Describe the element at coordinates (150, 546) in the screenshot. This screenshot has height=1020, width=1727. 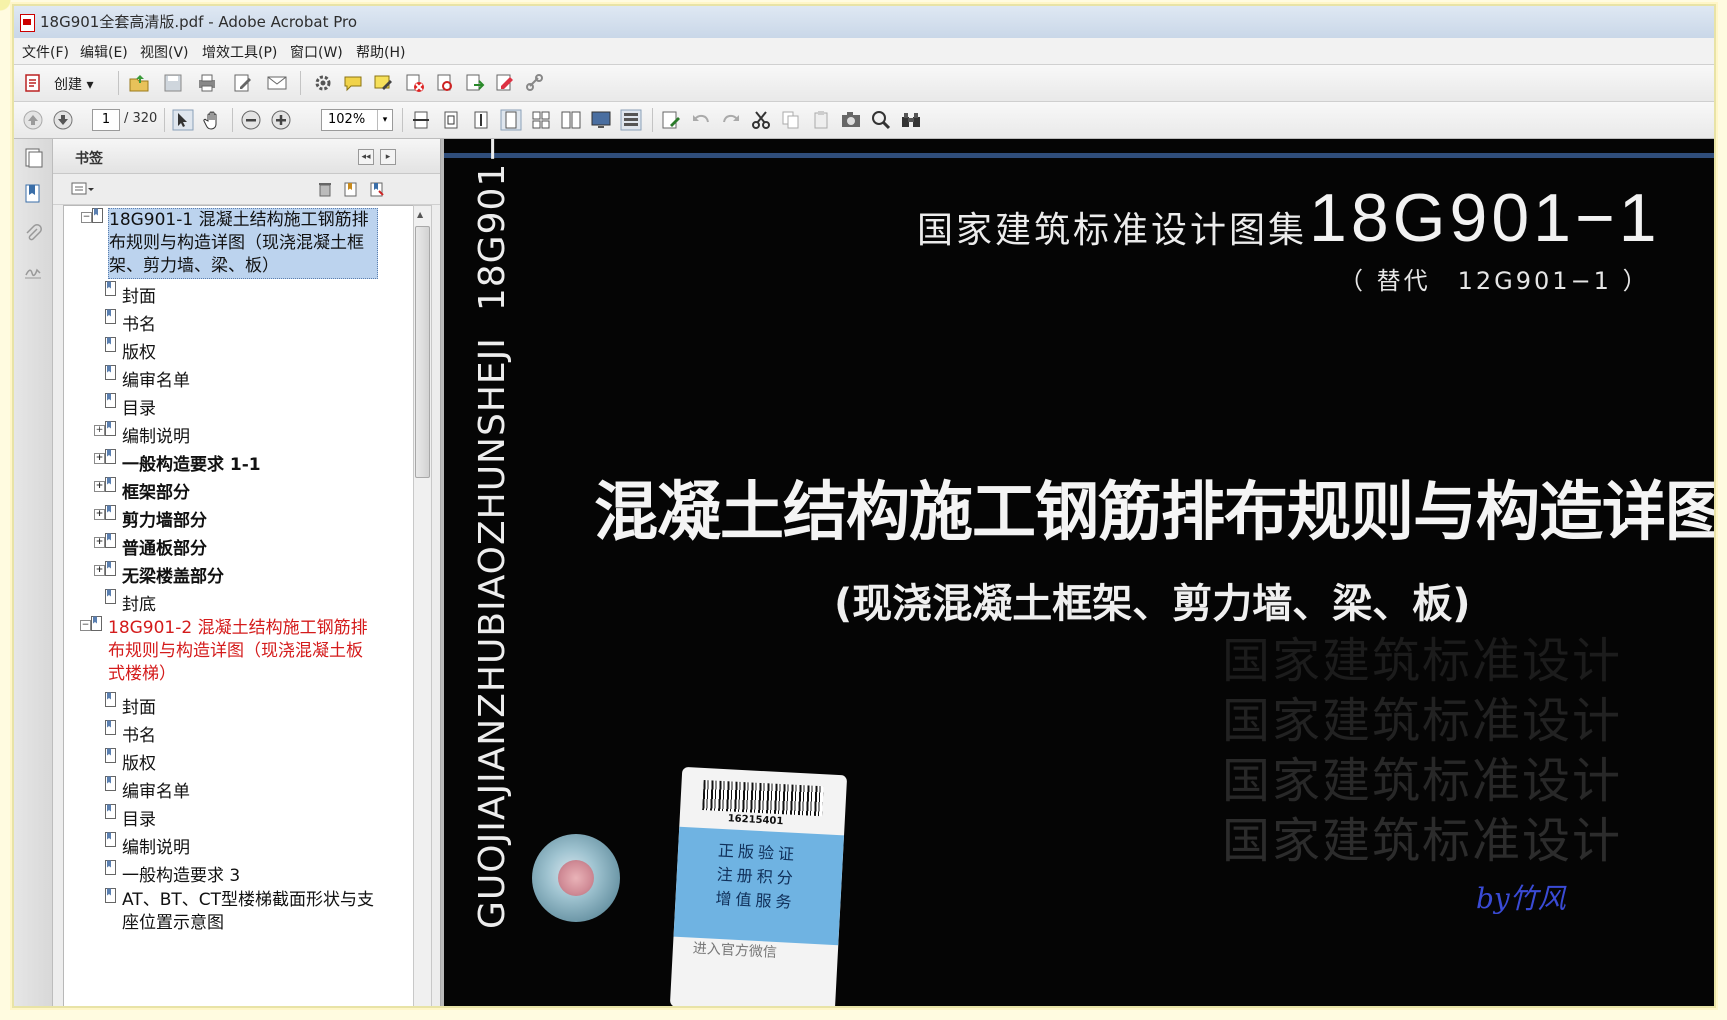
I see `bookmark-item: + 普通板部分` at that location.